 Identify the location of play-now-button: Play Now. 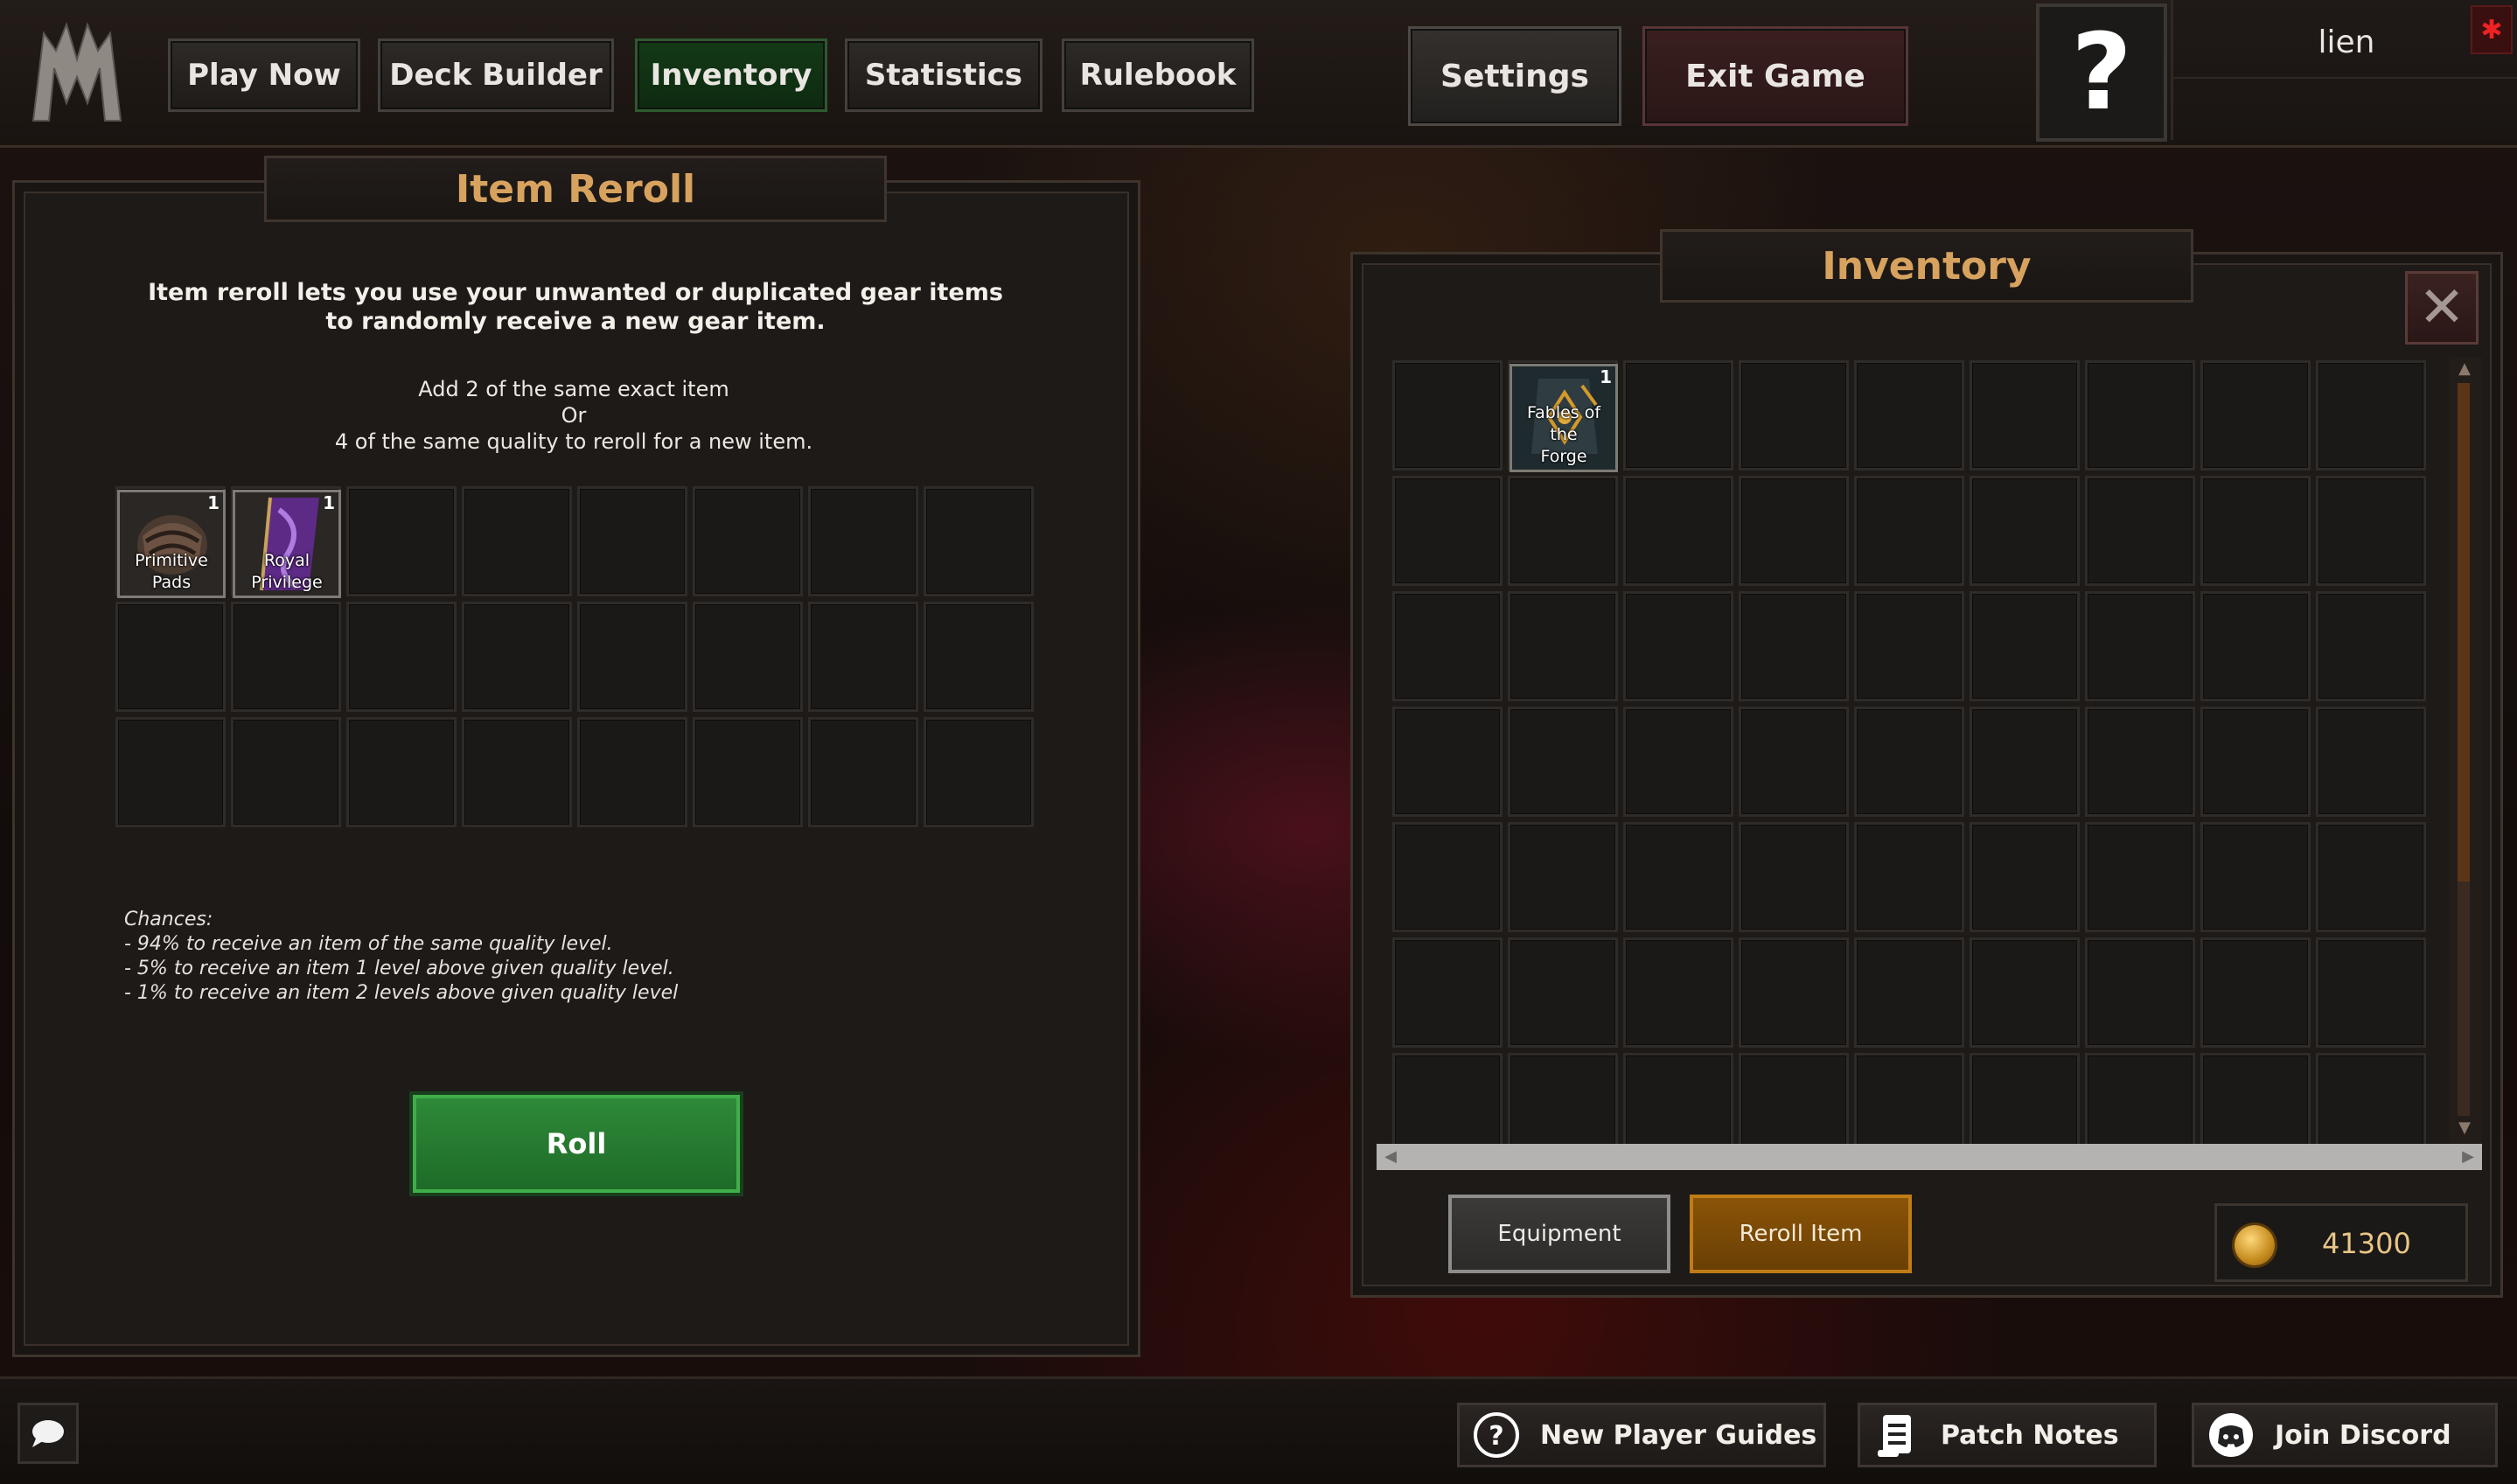
(264, 75).